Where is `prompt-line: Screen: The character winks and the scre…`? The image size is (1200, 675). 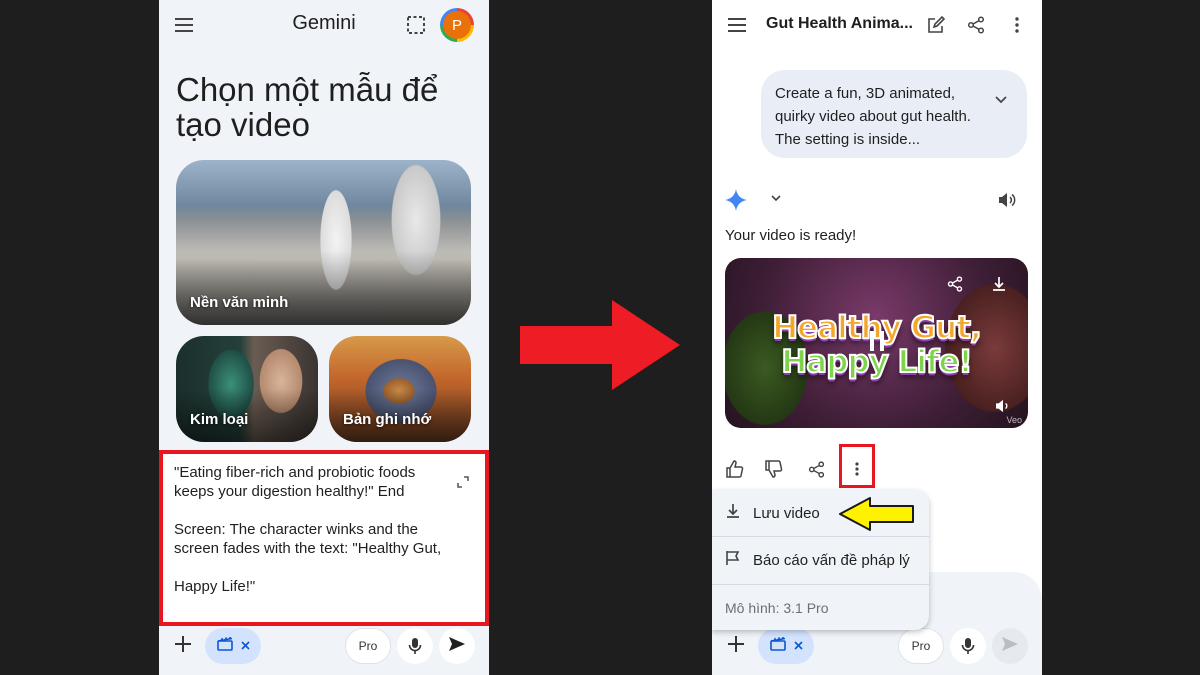 prompt-line: Screen: The character winks and the scre… is located at coordinates (308, 539).